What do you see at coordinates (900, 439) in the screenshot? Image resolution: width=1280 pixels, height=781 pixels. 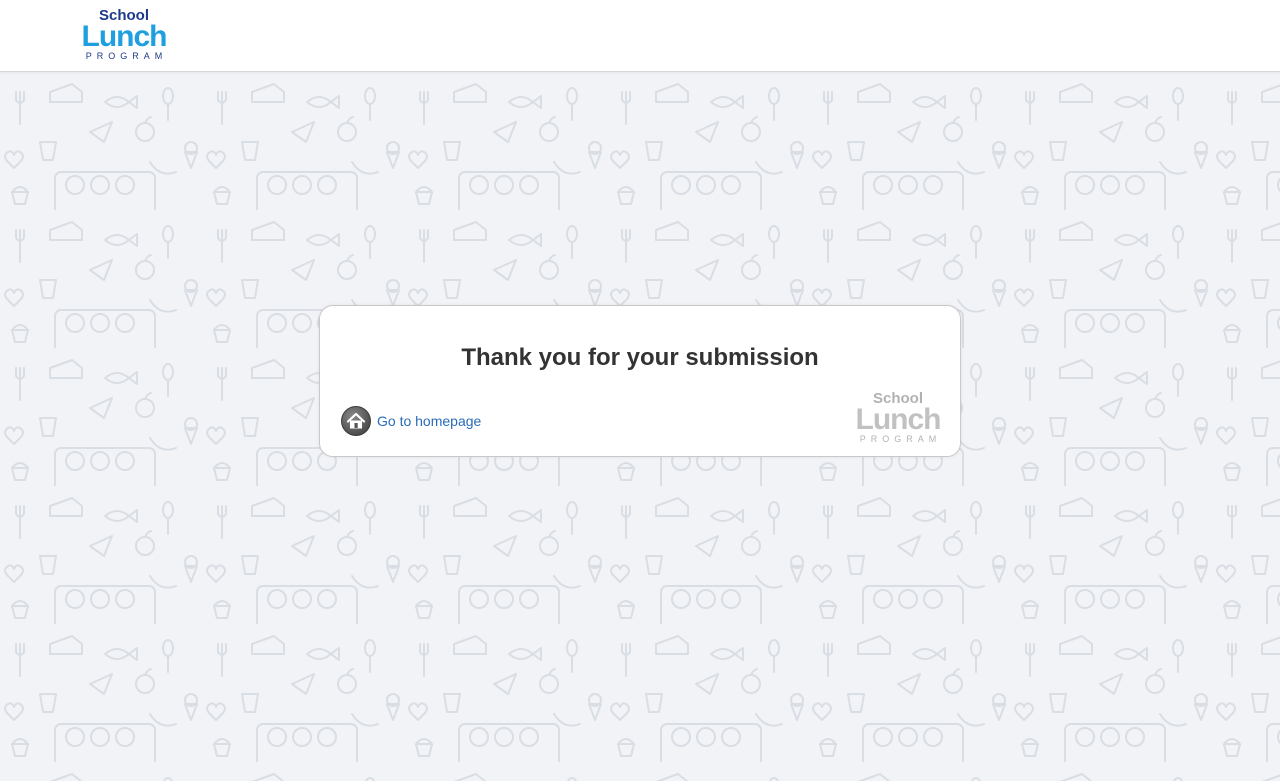 I see `watermark-line-program: PROGRAM` at bounding box center [900, 439].